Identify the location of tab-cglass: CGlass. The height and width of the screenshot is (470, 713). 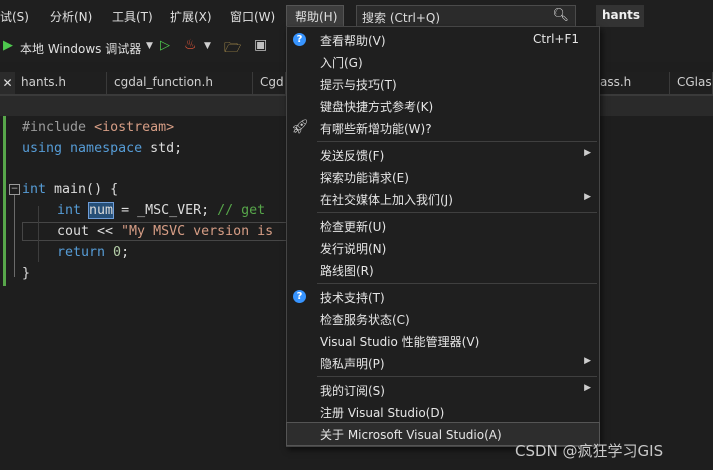
(692, 83).